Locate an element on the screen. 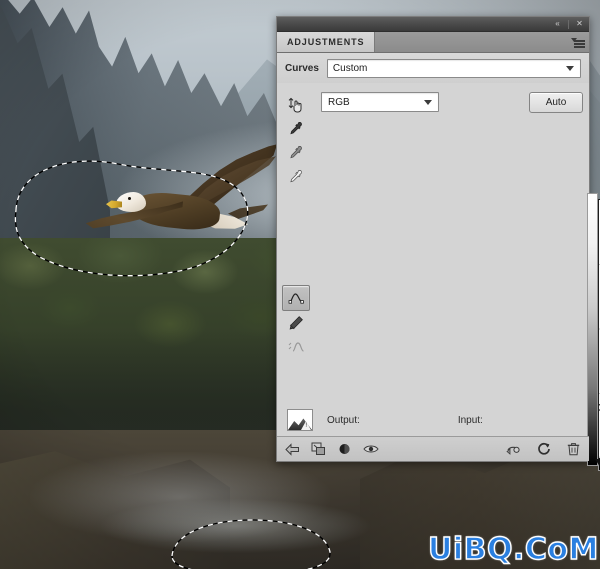  black-point-slider is located at coordinates (597, 463).